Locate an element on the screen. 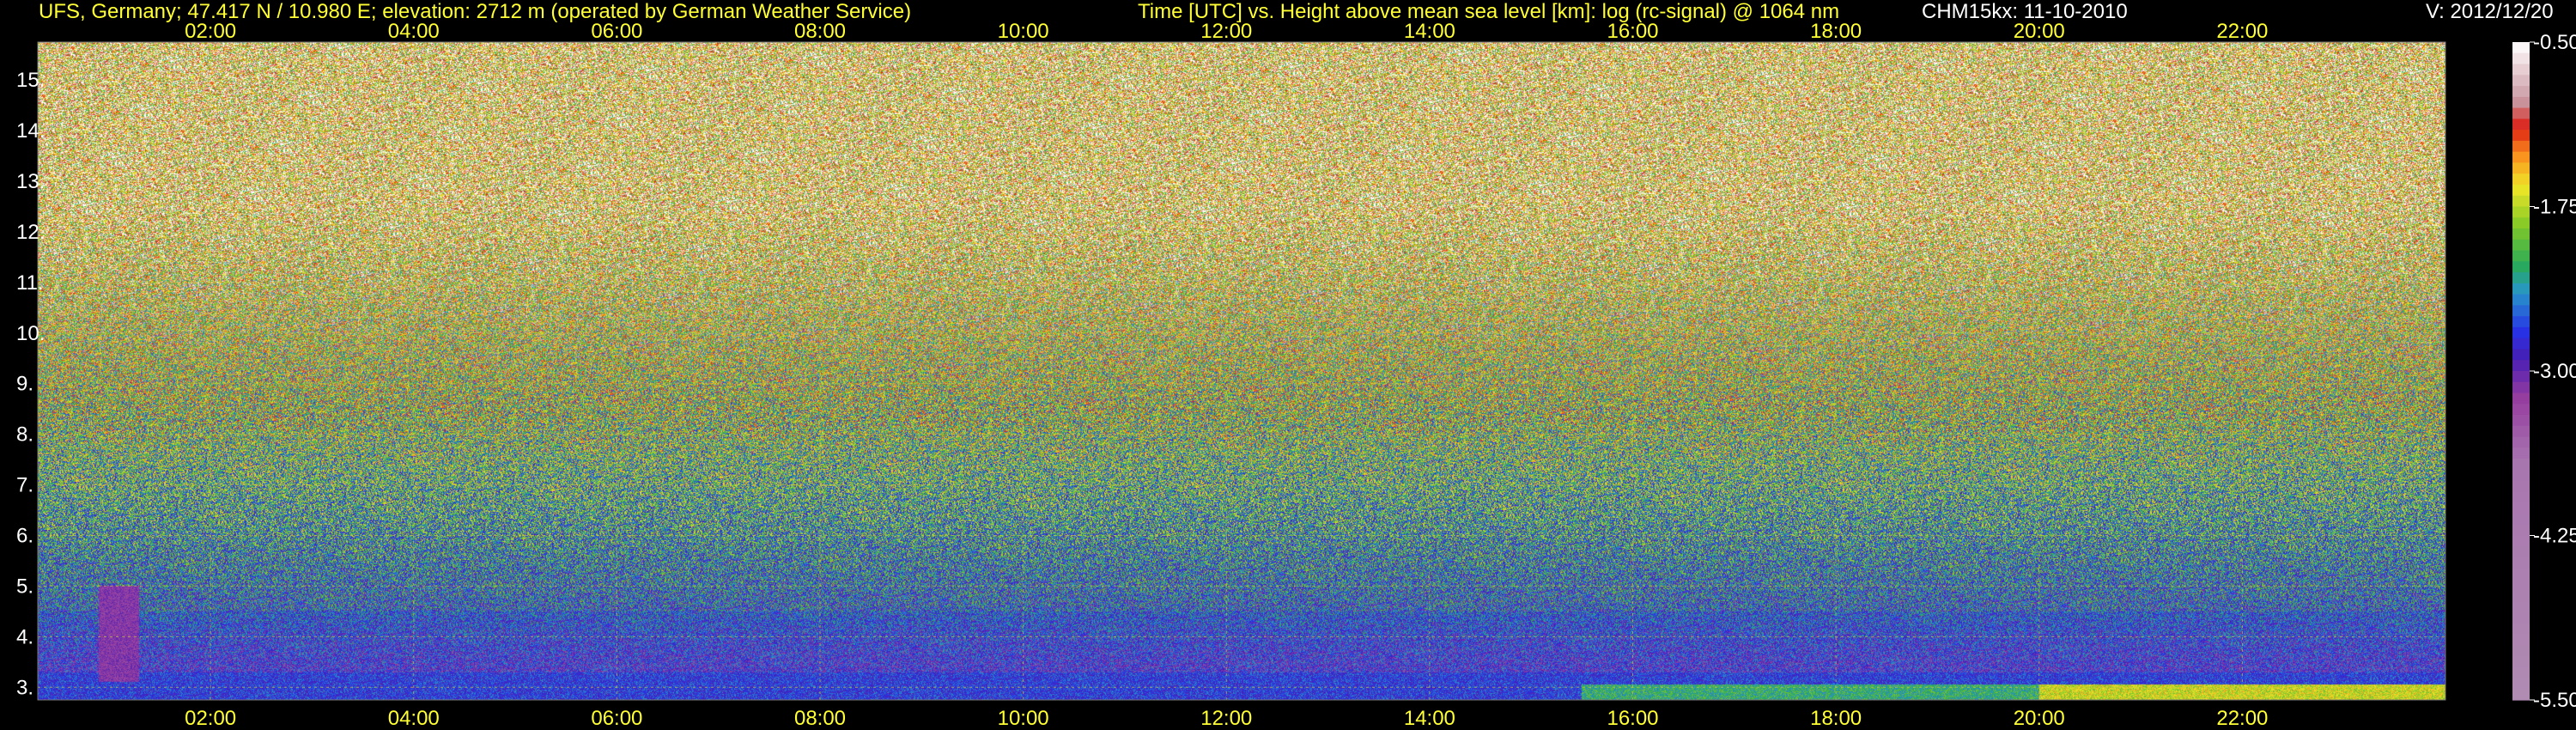 This screenshot has height=730, width=2576. colorbar-tick-label: -5.50 is located at coordinates (2554, 700).